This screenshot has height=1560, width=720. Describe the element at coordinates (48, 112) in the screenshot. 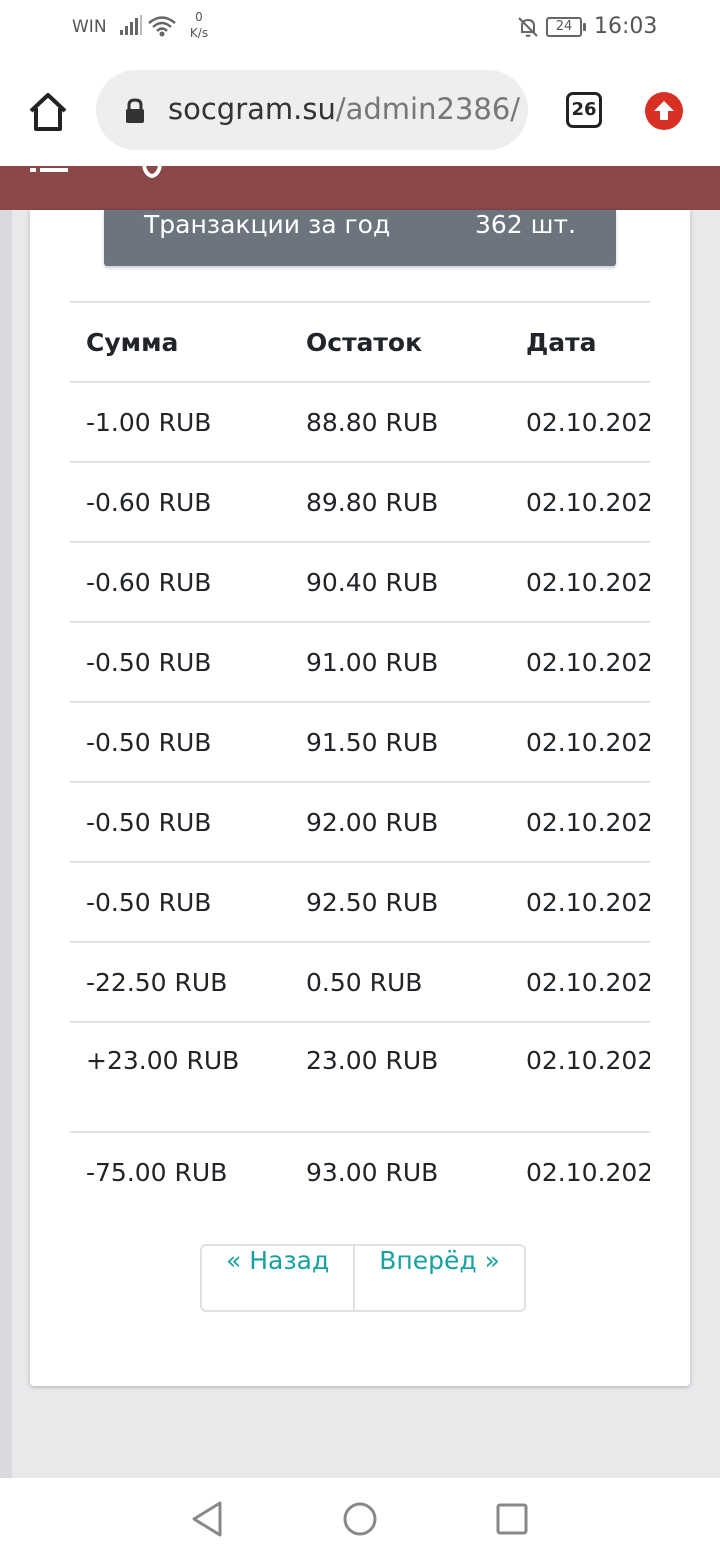

I see `home-icon` at that location.